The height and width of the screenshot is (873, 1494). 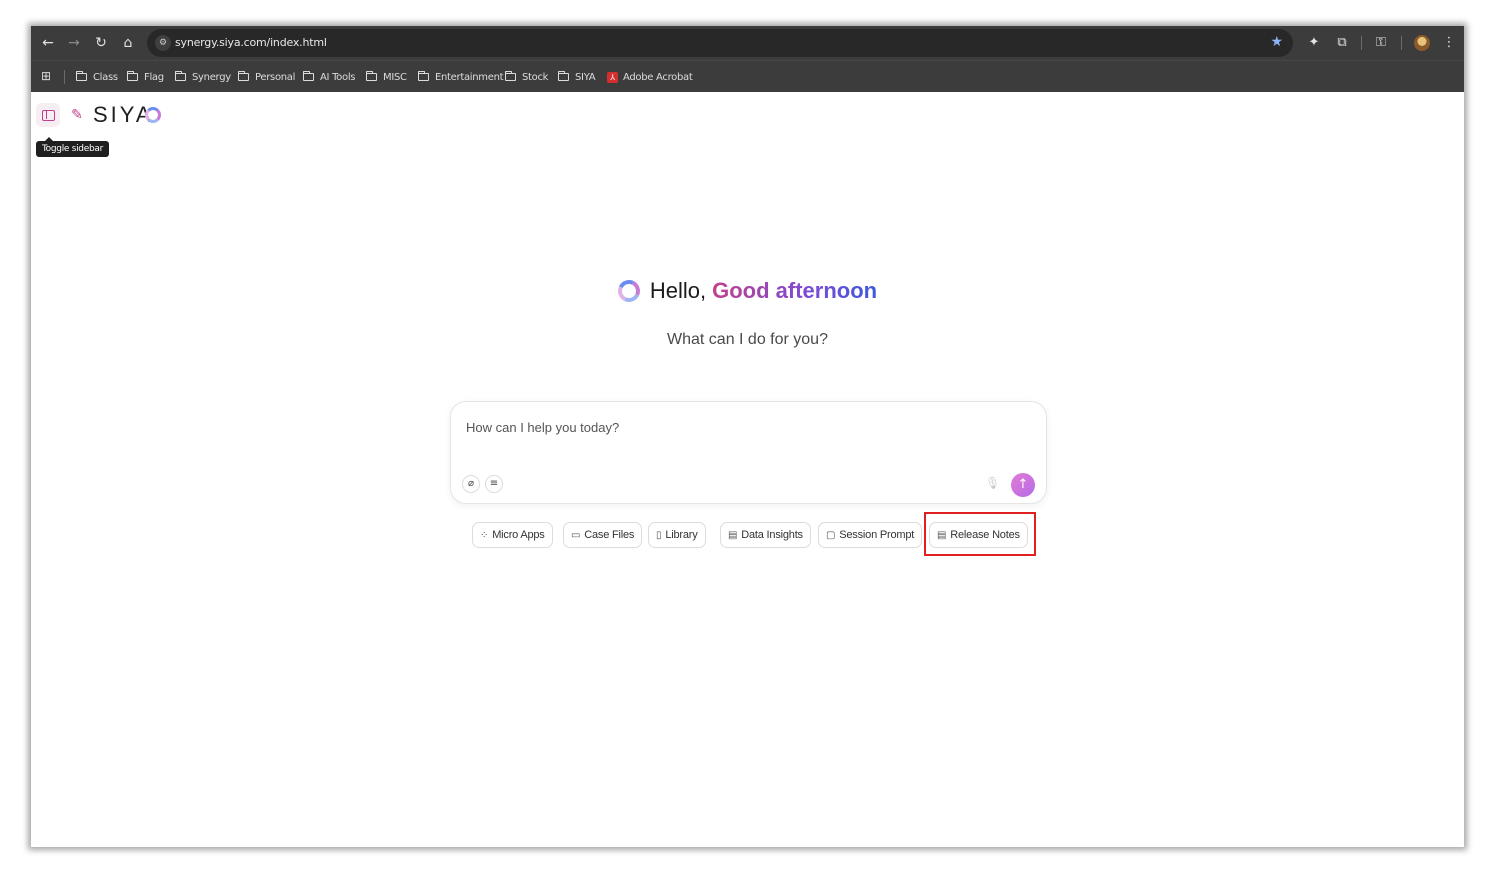 I want to click on message-icon: ▢, so click(x=831, y=535).